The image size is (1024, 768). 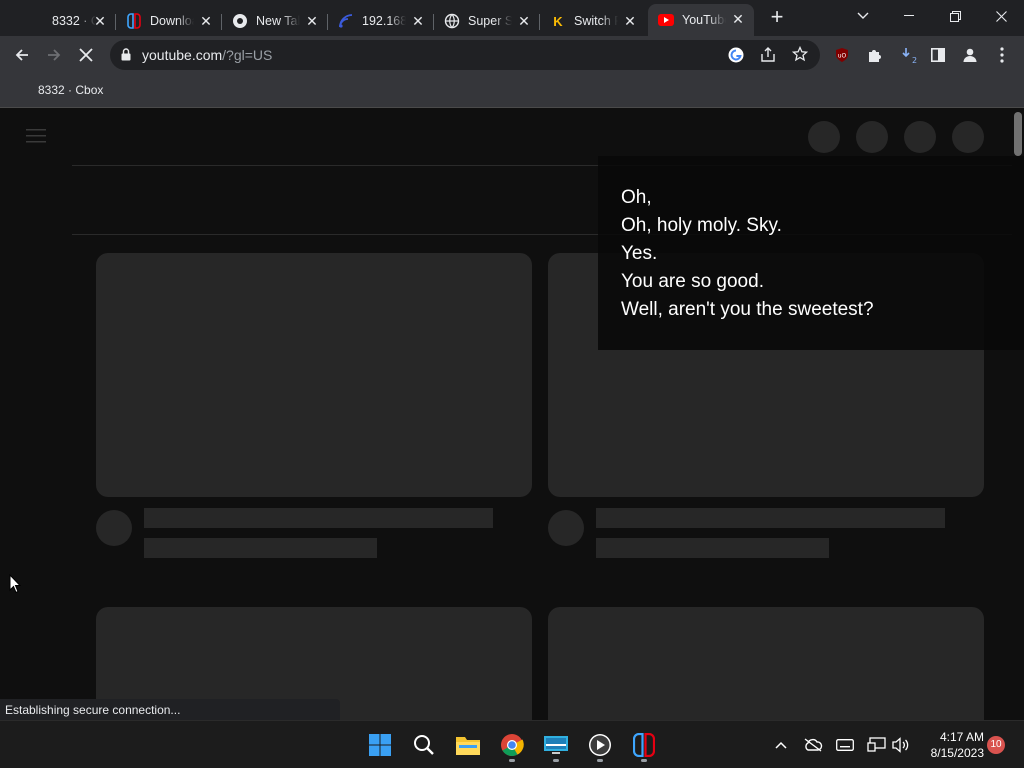 What do you see at coordinates (692, 281) in the screenshot?
I see `caption-line: You are so good.` at bounding box center [692, 281].